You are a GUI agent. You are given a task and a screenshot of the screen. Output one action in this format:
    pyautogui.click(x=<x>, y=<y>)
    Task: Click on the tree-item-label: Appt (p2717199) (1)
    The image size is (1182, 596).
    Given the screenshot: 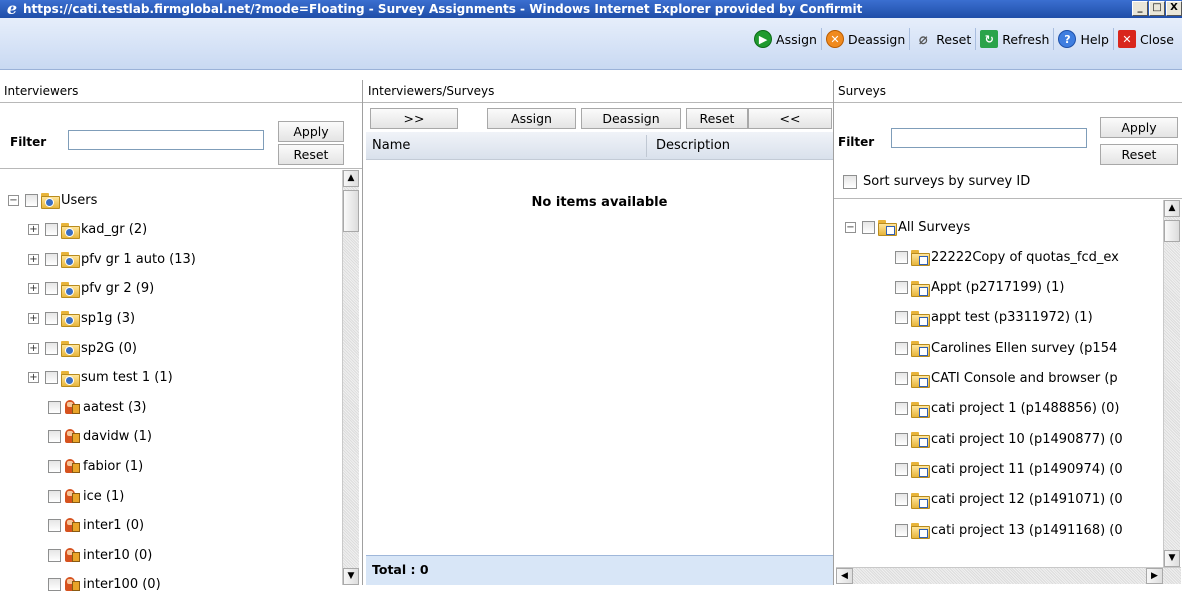 What is the action you would take?
    pyautogui.click(x=998, y=288)
    